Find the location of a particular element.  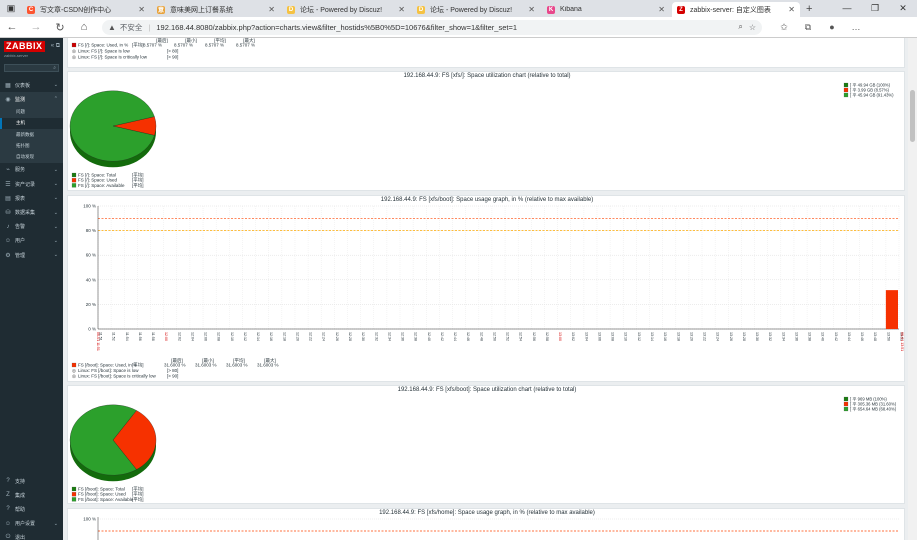

x-tick-label: 12:46 is located at coordinates (468, 336).